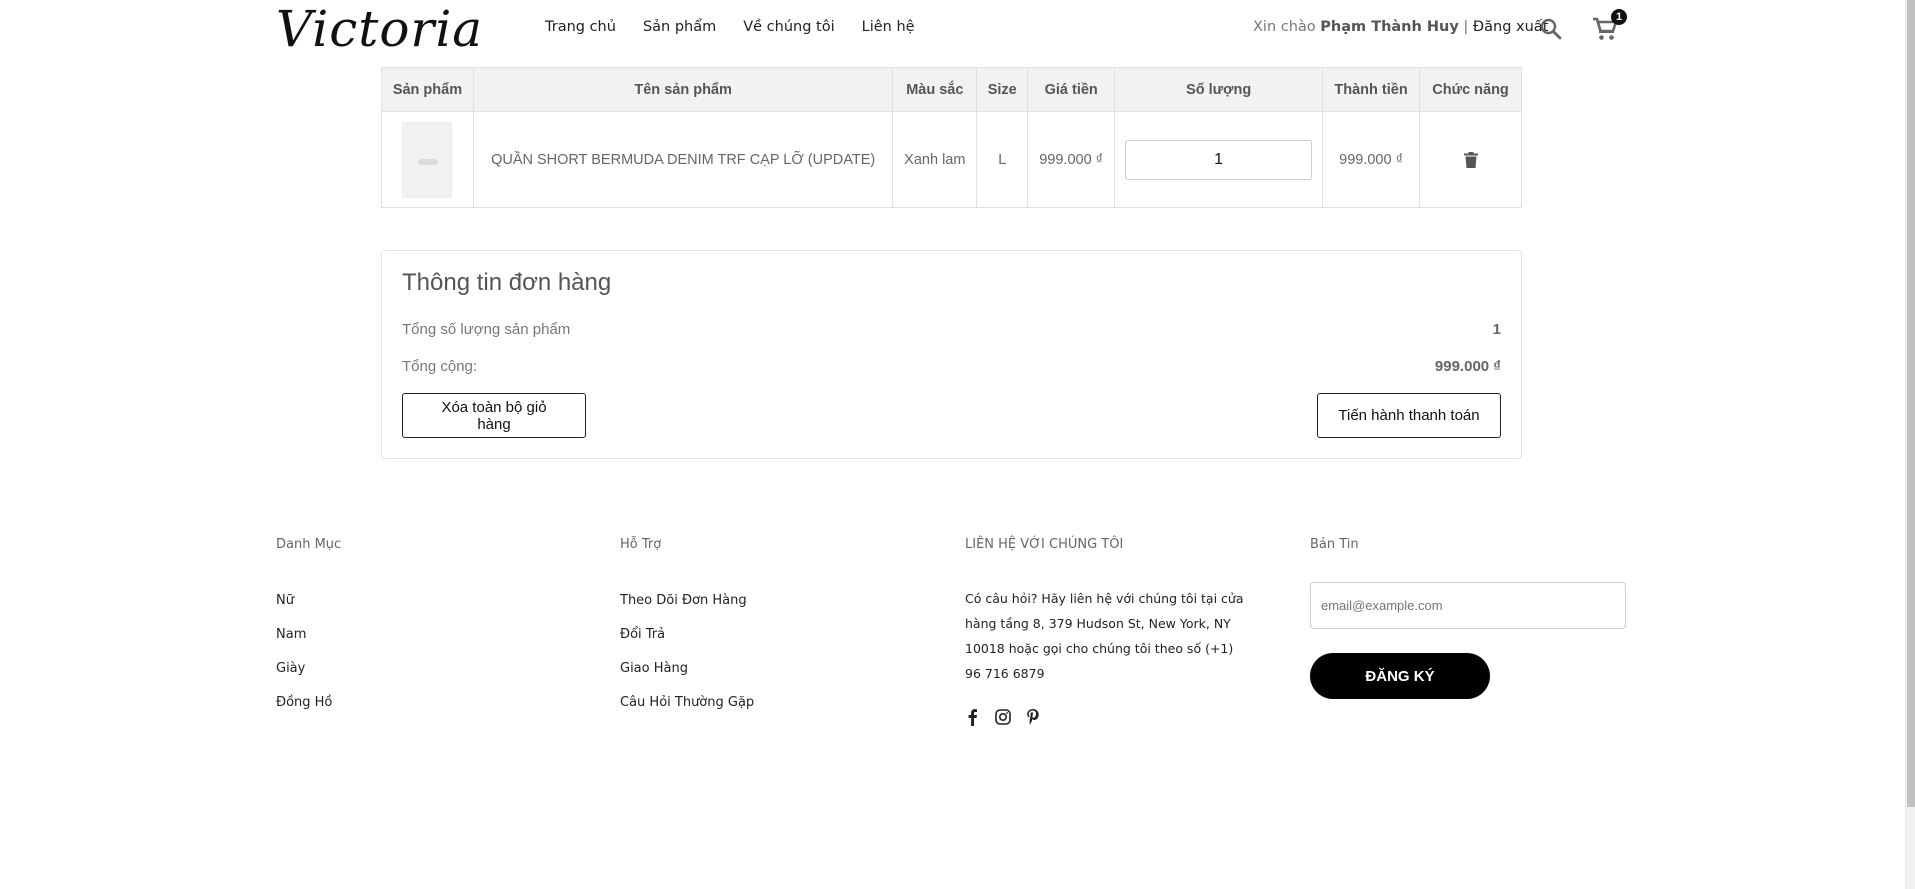 The width and height of the screenshot is (1915, 889). I want to click on quantity-input, so click(1219, 159).